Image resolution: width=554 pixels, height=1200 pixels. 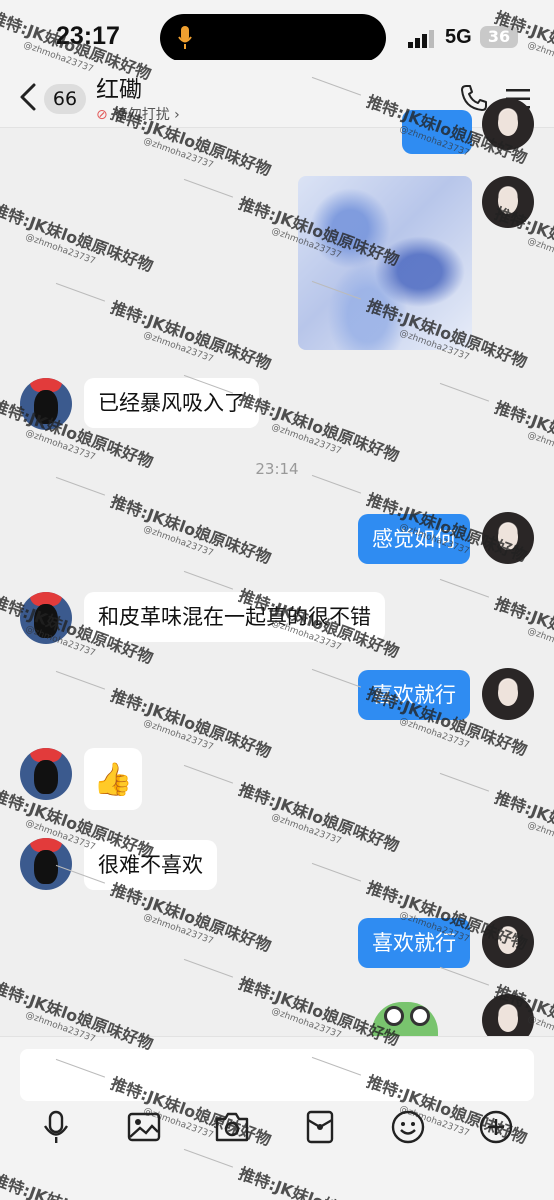 I want to click on emoji-icon-svg, so click(x=408, y=1127).